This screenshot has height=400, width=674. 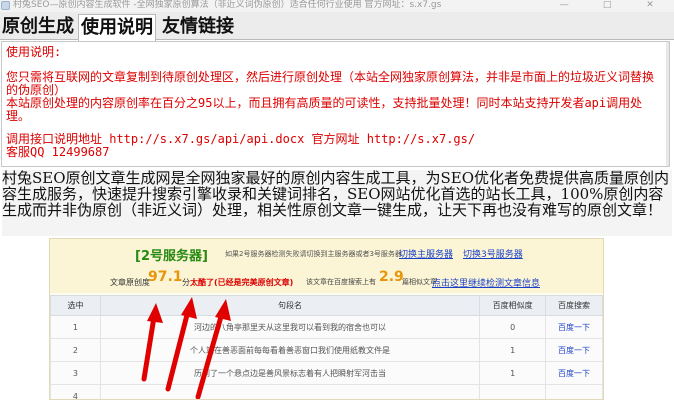 I want to click on baidu-value: 2.9, so click(x=391, y=277).